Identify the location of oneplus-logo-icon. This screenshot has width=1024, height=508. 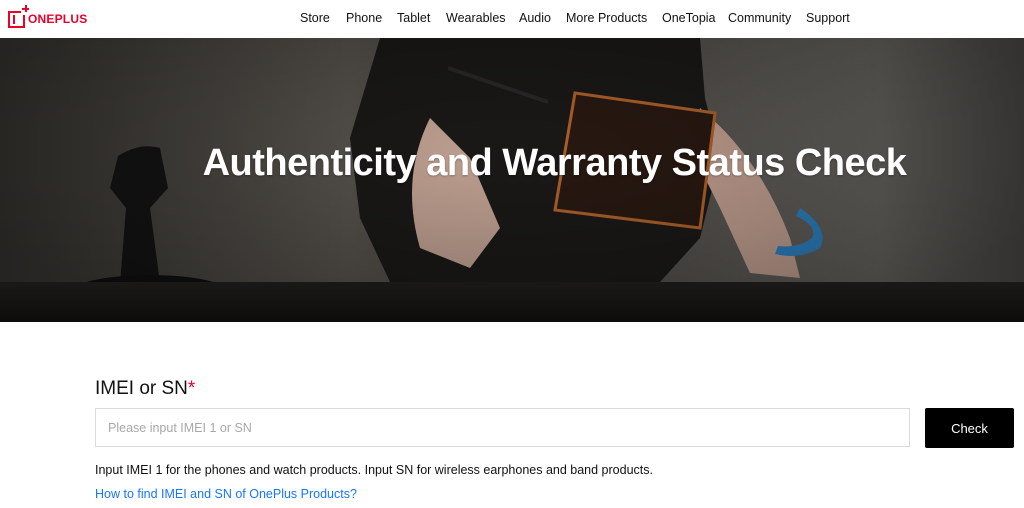
(18, 16).